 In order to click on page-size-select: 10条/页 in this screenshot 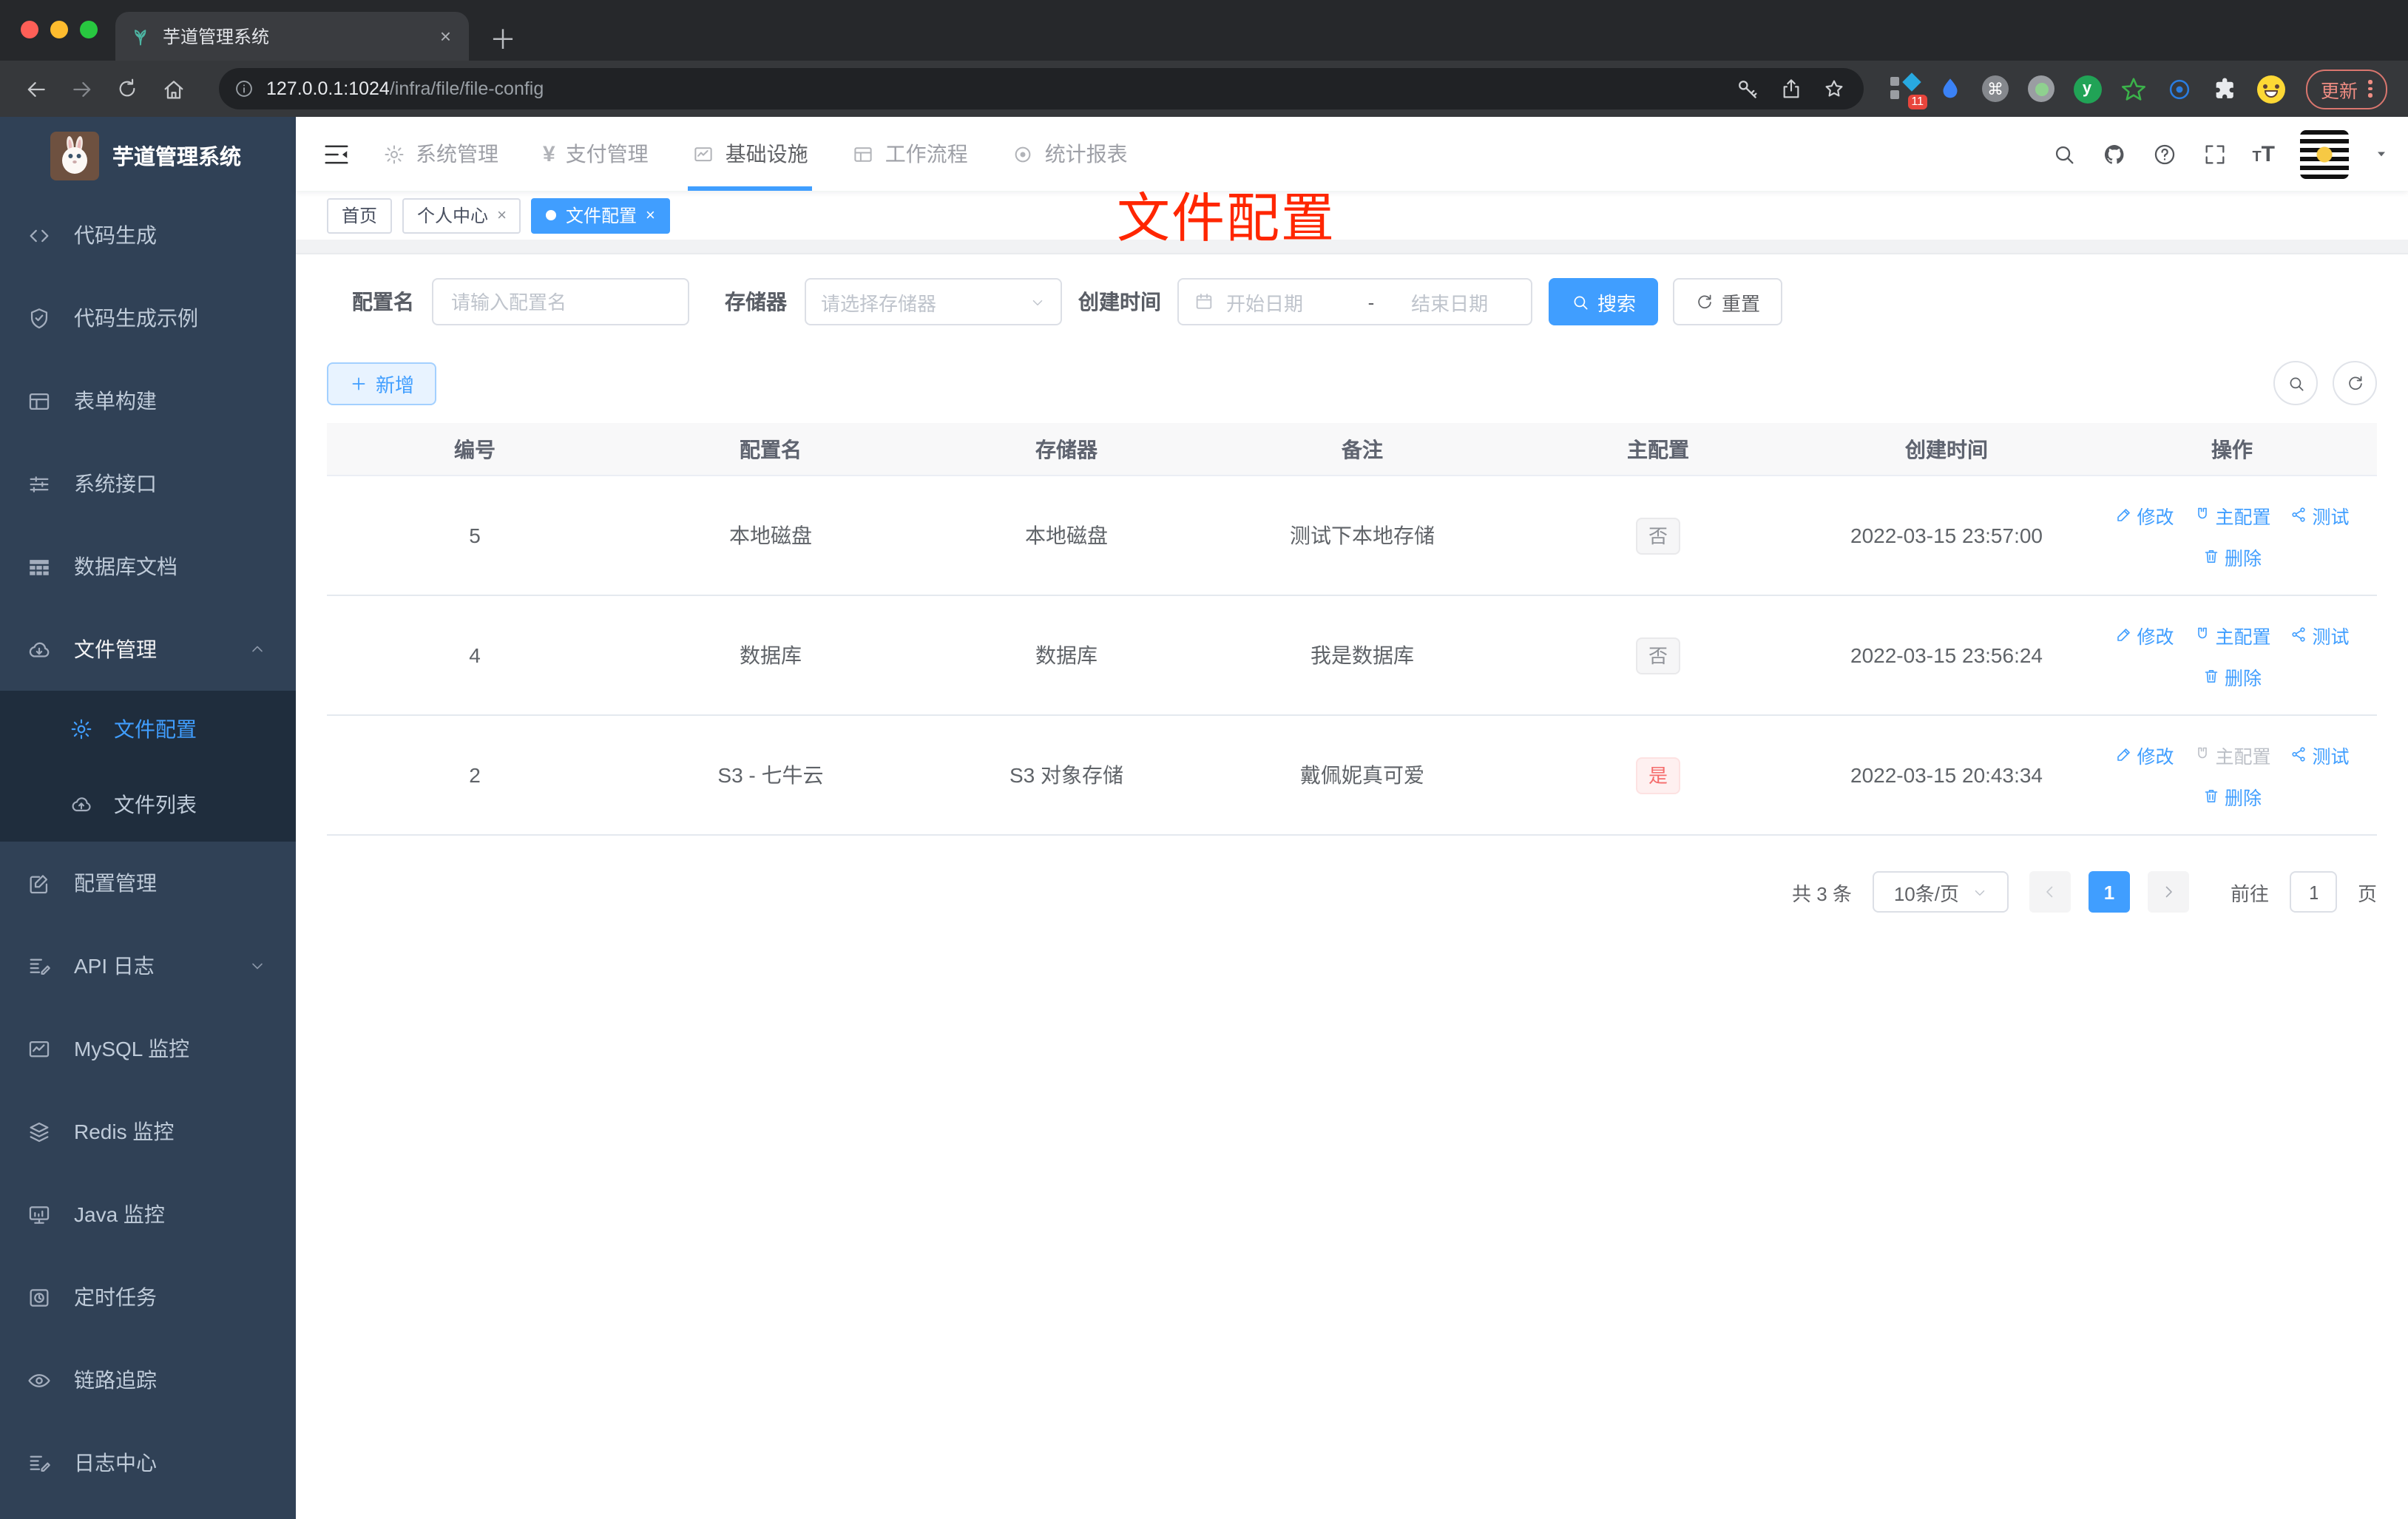, I will do `click(1941, 892)`.